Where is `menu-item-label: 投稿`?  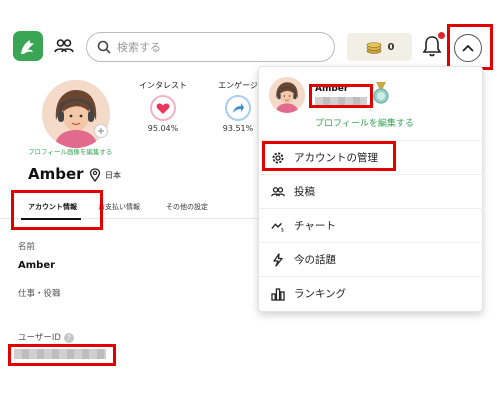 menu-item-label: 投稿 is located at coordinates (304, 192).